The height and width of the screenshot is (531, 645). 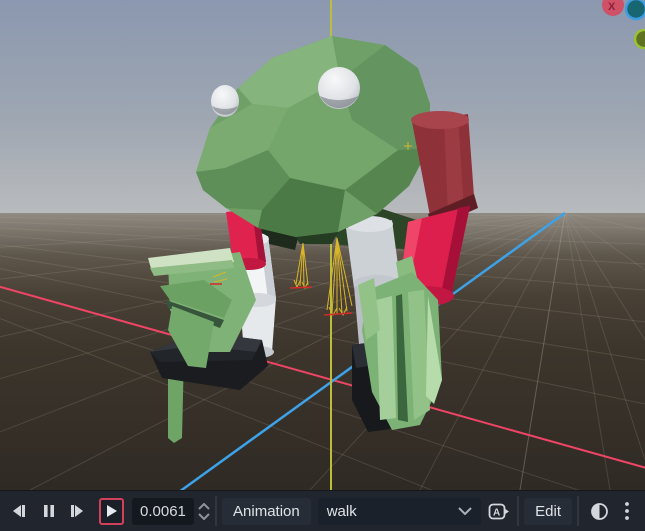 What do you see at coordinates (339, 88) in the screenshot?
I see `right-eye` at bounding box center [339, 88].